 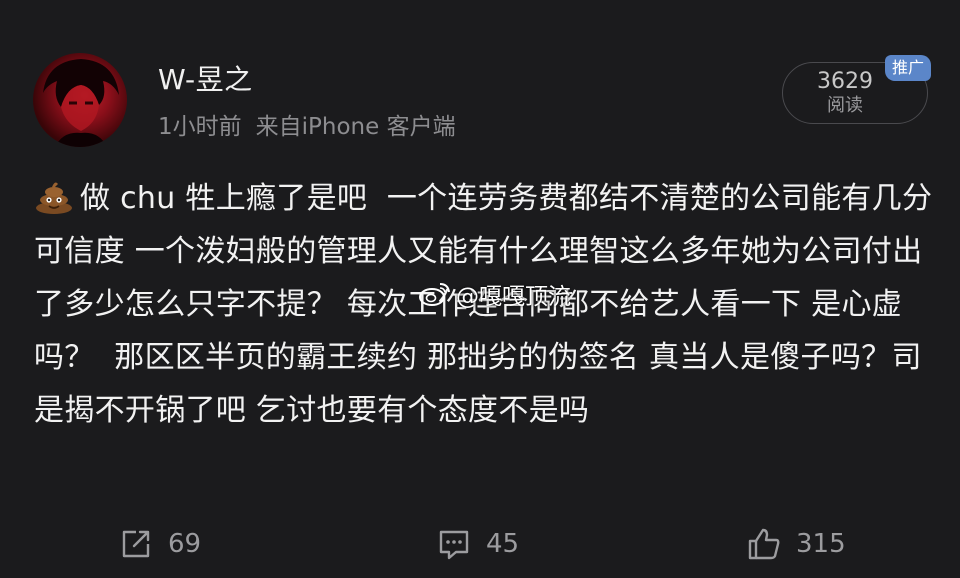 I want to click on read-label: 阅读, so click(x=845, y=105).